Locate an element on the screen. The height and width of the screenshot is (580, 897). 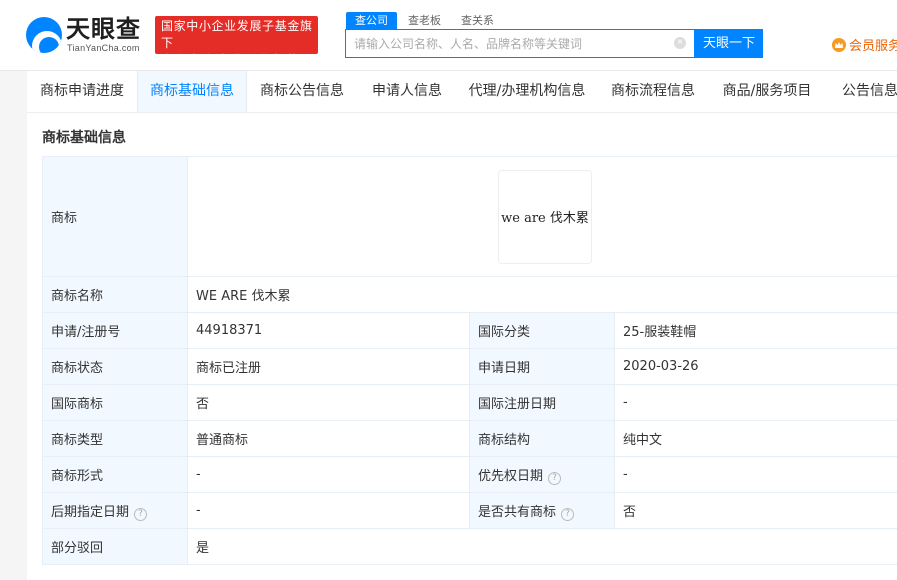
status-value: 商标已注册 is located at coordinates (328, 366).